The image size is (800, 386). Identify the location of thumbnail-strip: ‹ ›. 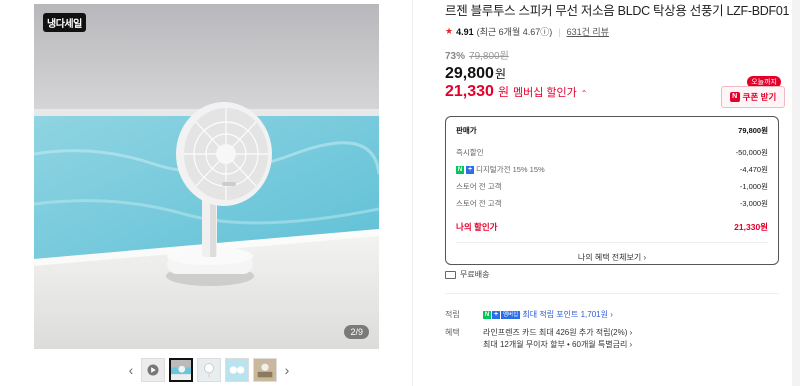
(209, 370).